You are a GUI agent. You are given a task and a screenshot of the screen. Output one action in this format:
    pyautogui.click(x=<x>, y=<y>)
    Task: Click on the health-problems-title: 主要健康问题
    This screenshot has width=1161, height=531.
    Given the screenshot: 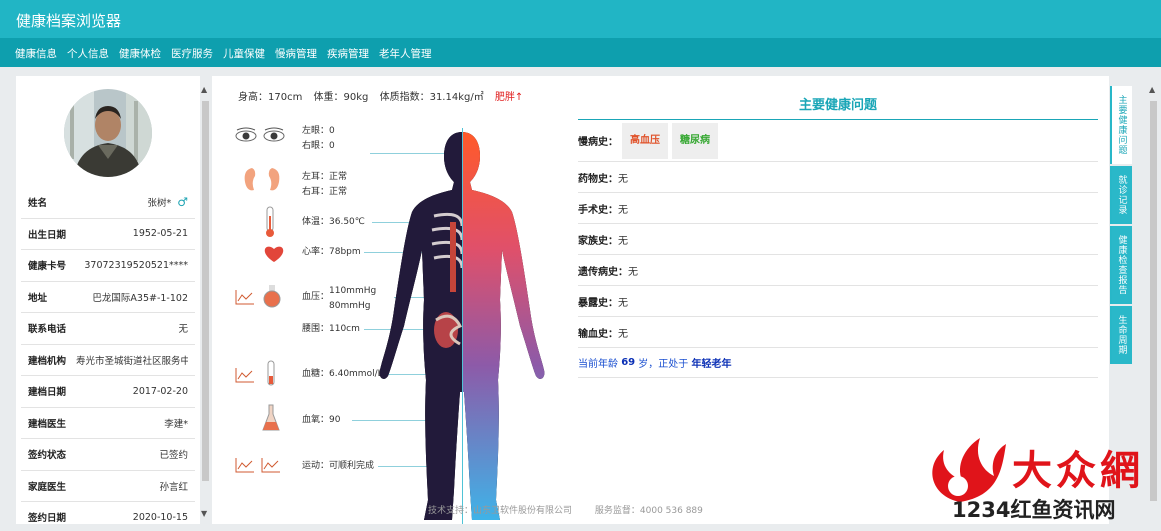 What is the action you would take?
    pyautogui.click(x=838, y=104)
    